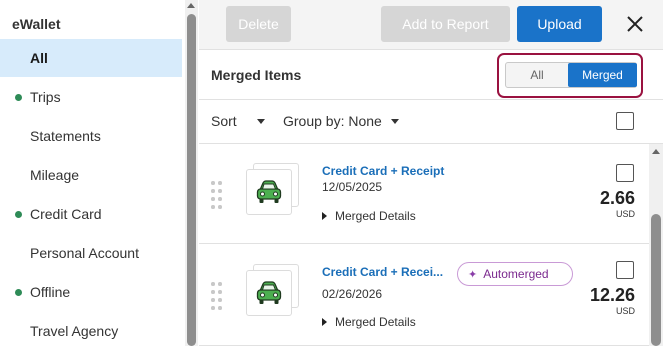 This screenshot has width=663, height=346. Describe the element at coordinates (431, 75) in the screenshot. I see `merged-items-header: Merged Items All Merged` at that location.